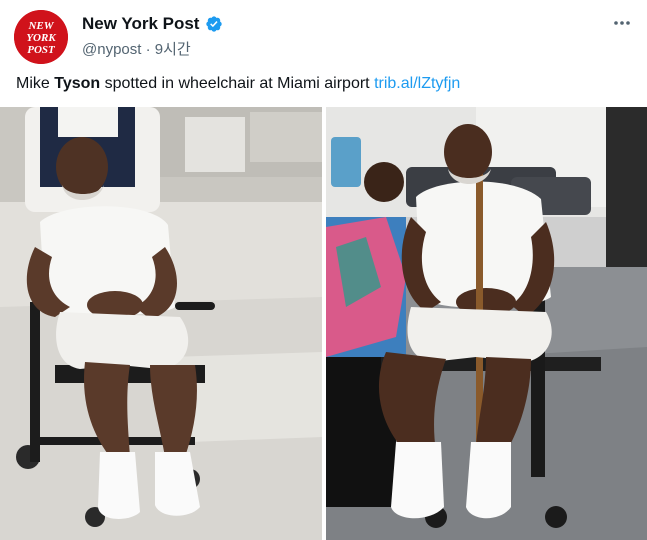 This screenshot has height=540, width=647. What do you see at coordinates (40, 26) in the screenshot?
I see `logo-line-1: NEW` at bounding box center [40, 26].